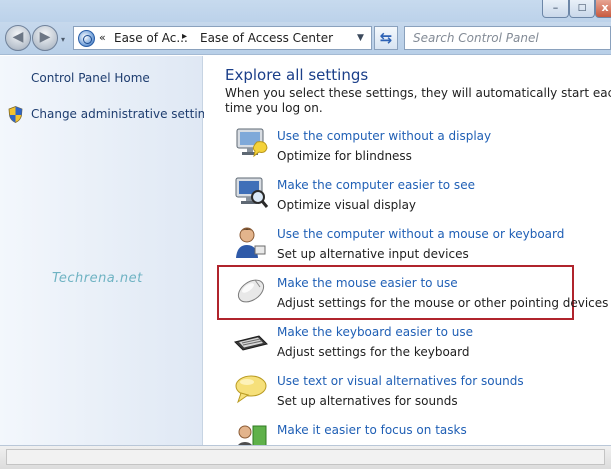 The image size is (611, 469). I want to click on breadcrumb-overflow-chevron: «, so click(102, 37).